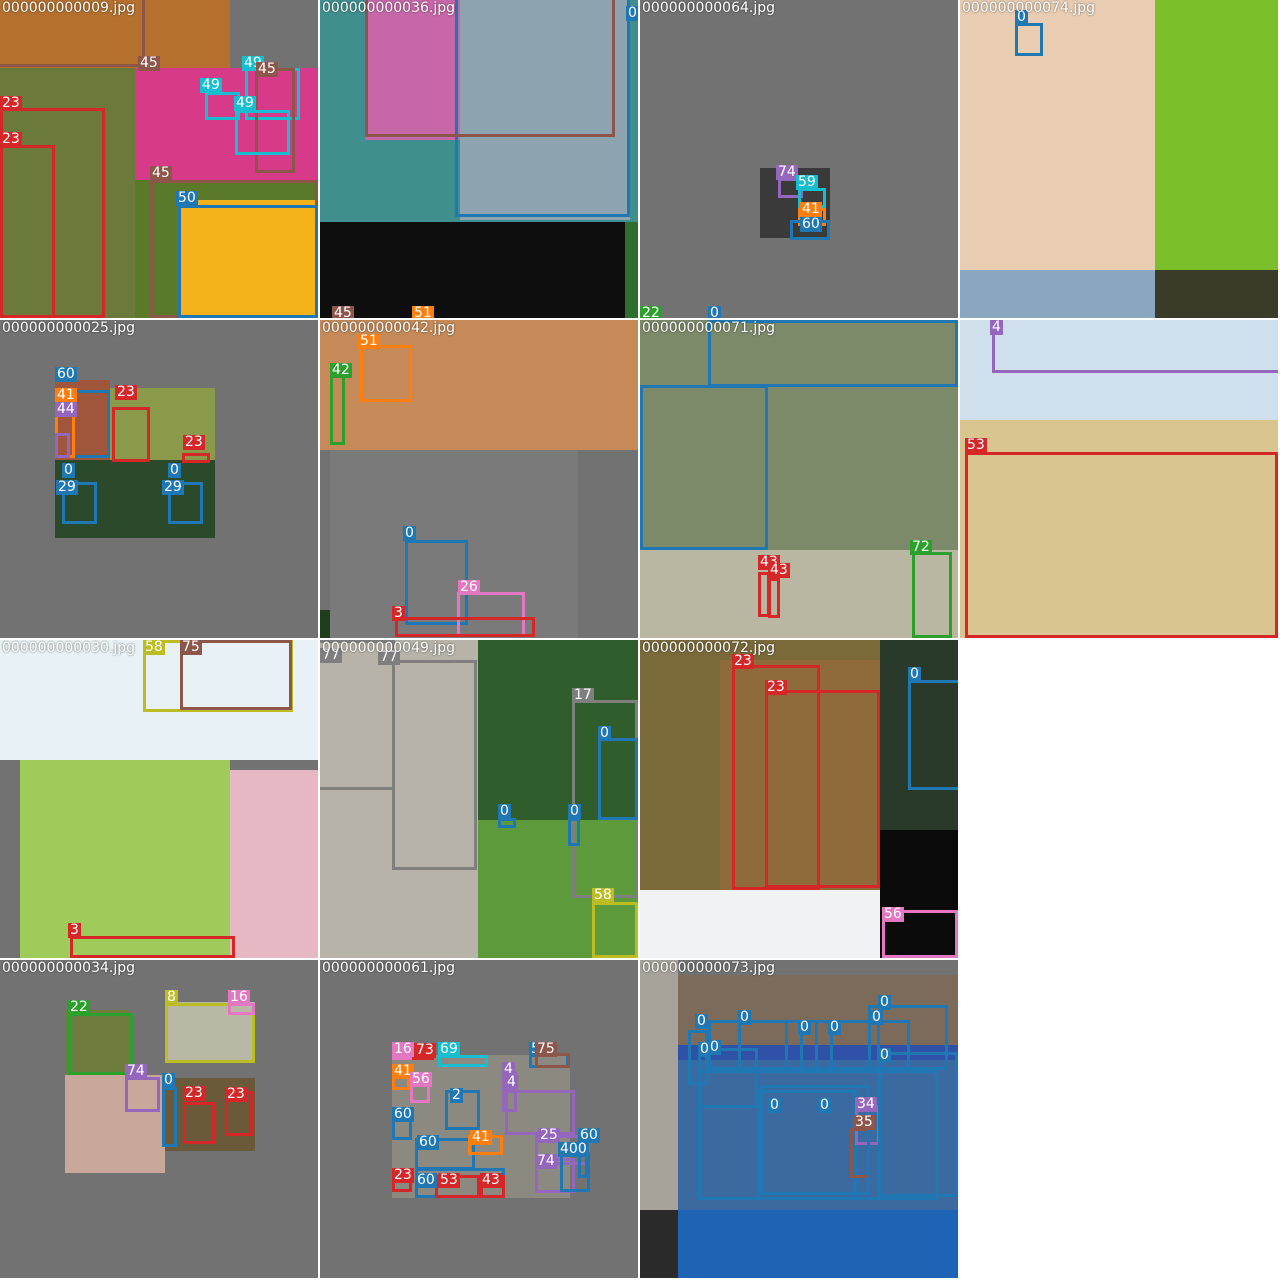 The height and width of the screenshot is (1280, 1280). What do you see at coordinates (341, 370) in the screenshot?
I see `class-label: 42` at bounding box center [341, 370].